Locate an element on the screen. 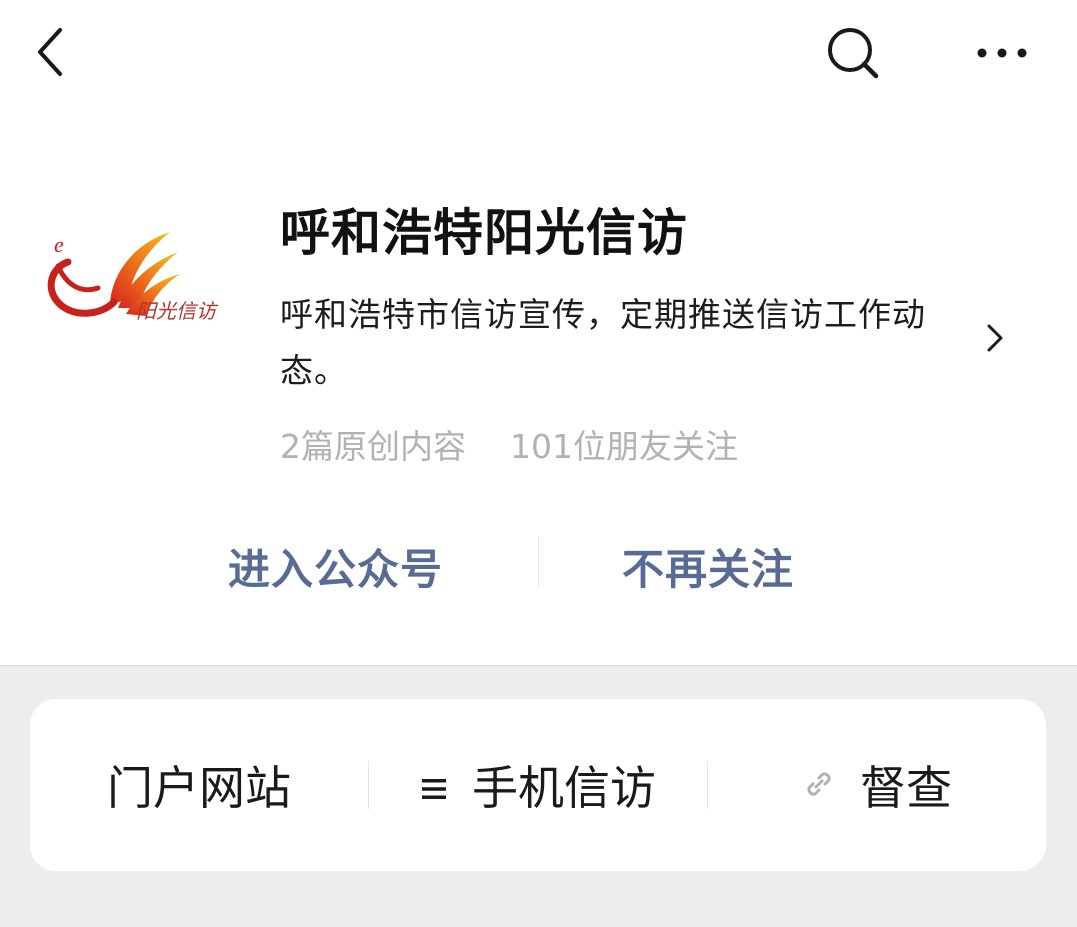 The image size is (1077, 927). description-detail-button is located at coordinates (994, 338).